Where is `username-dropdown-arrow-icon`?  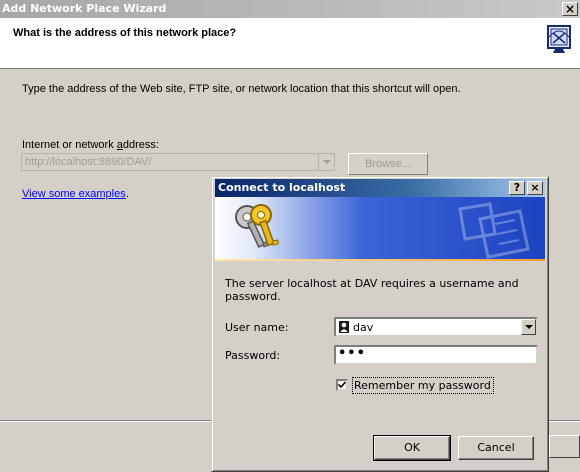 username-dropdown-arrow-icon is located at coordinates (528, 327).